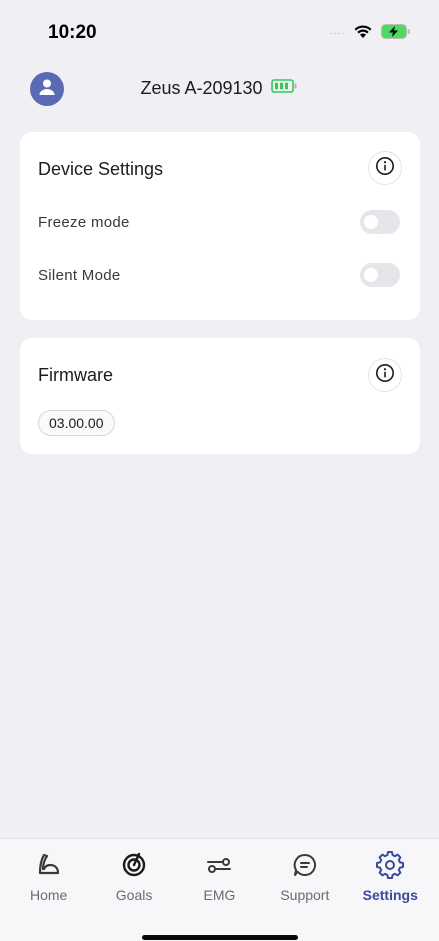  Describe the element at coordinates (134, 895) in the screenshot. I see `tab-label: Goals` at that location.